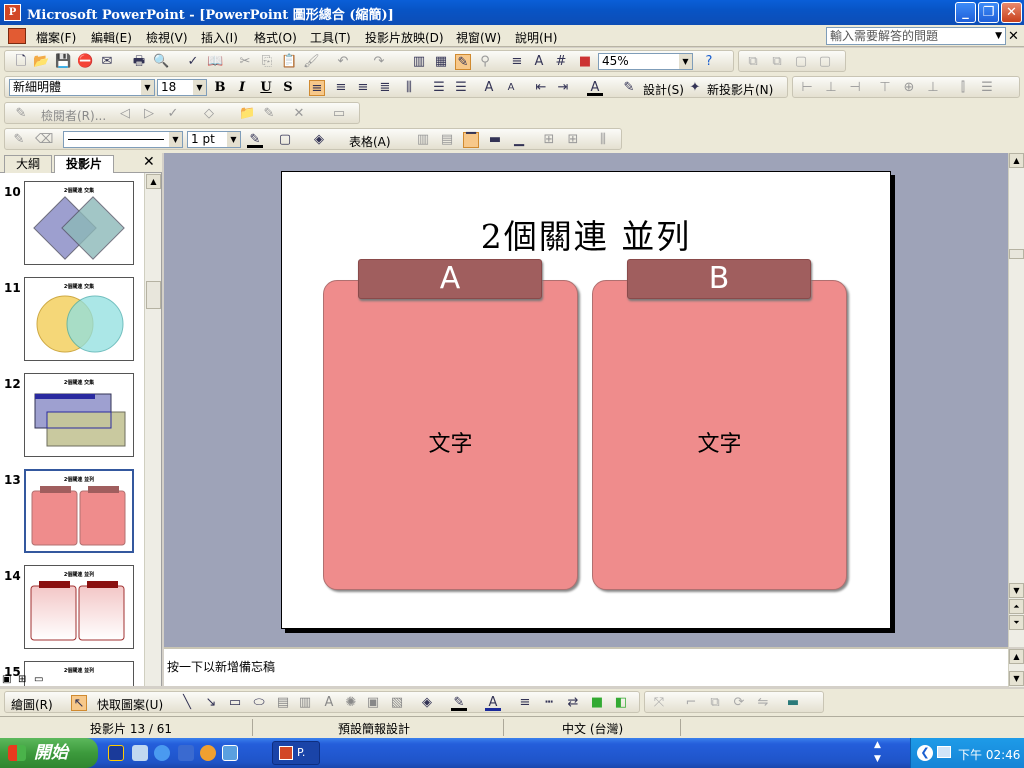 Image resolution: width=1024 pixels, height=768 pixels. What do you see at coordinates (330, 37) in the screenshot?
I see `menu-tools: 工具(T)` at bounding box center [330, 37].